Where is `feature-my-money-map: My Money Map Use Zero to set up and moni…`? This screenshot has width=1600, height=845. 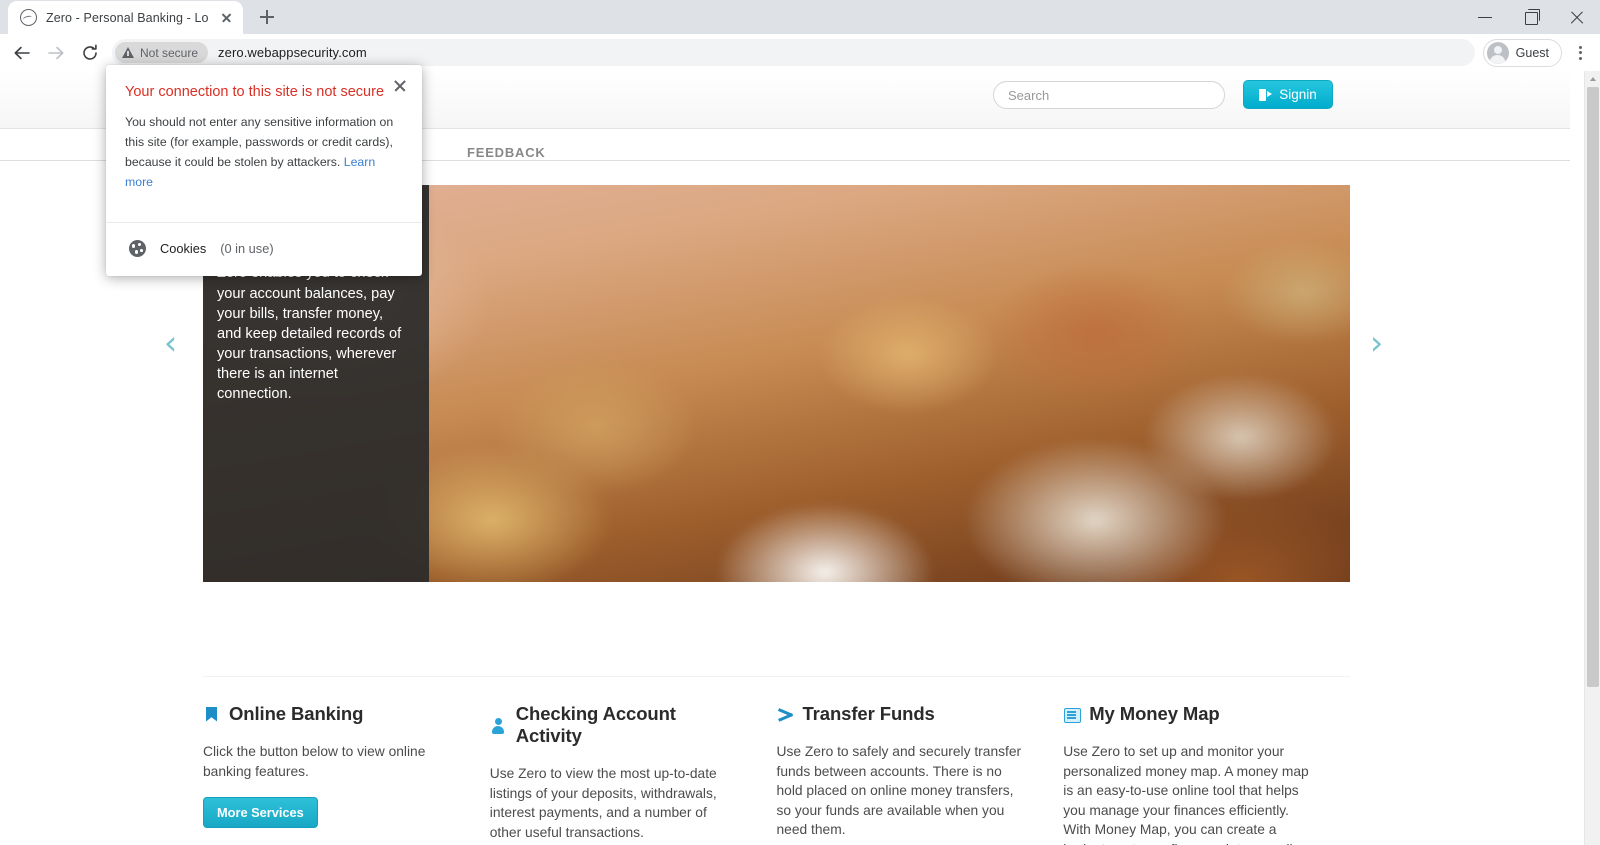 feature-my-money-map: My Money Map Use Zero to set up and moni… is located at coordinates (1206, 774).